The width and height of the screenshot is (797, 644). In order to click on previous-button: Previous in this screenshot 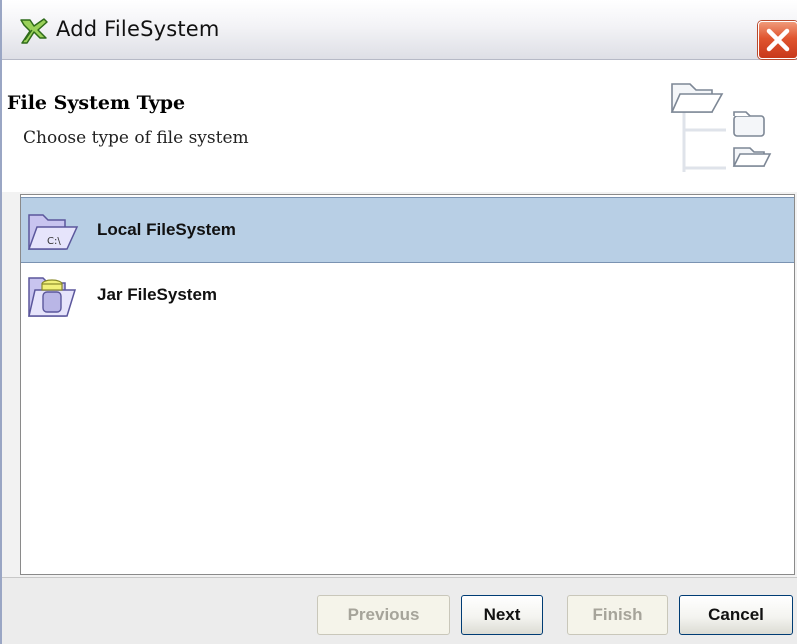, I will do `click(383, 615)`.